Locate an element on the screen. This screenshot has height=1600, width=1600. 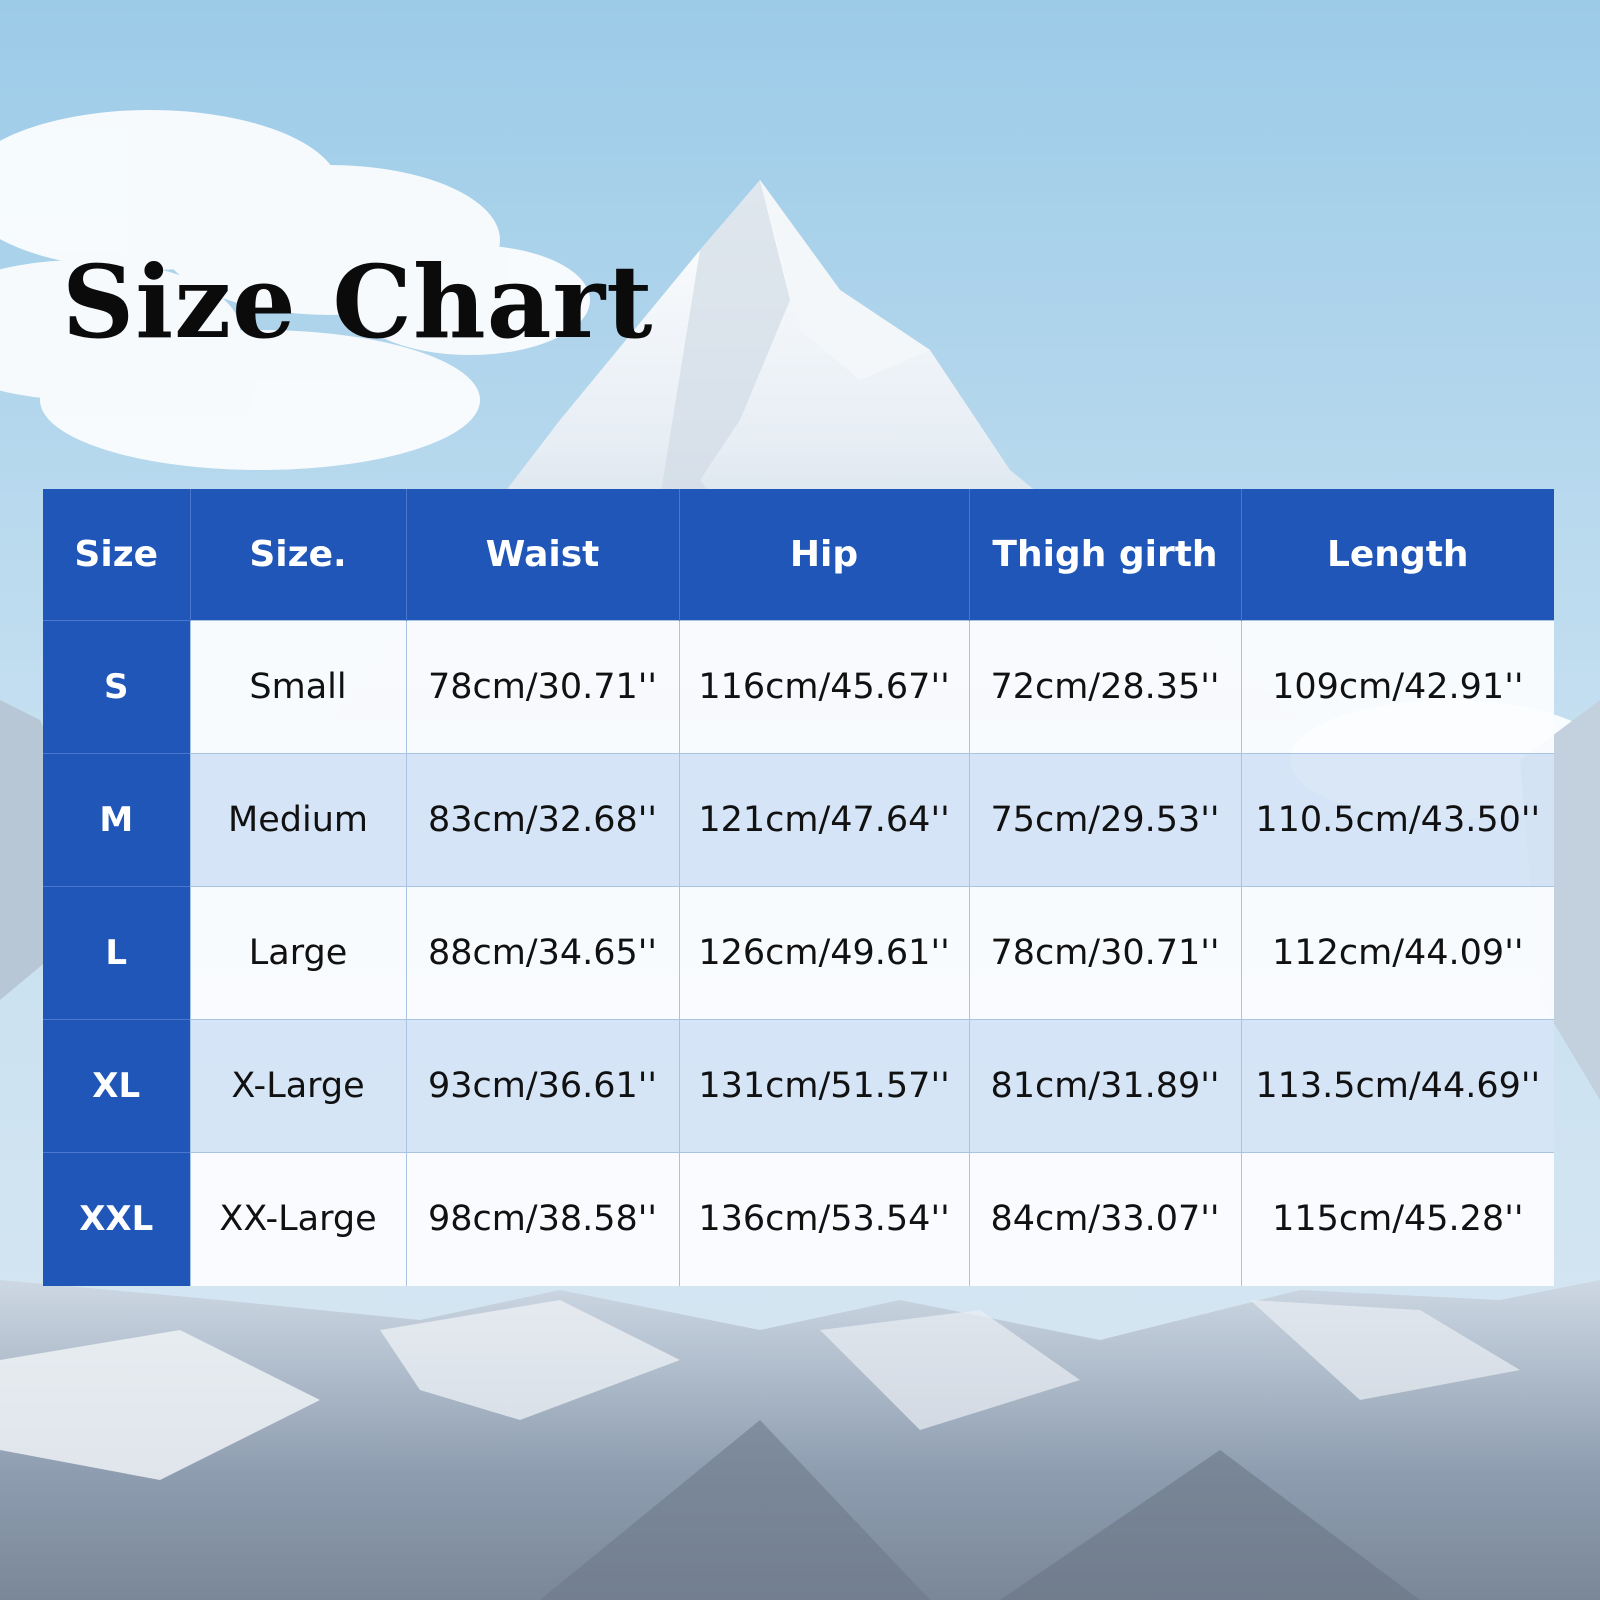
cell-size-code: M is located at coordinates (116, 820).